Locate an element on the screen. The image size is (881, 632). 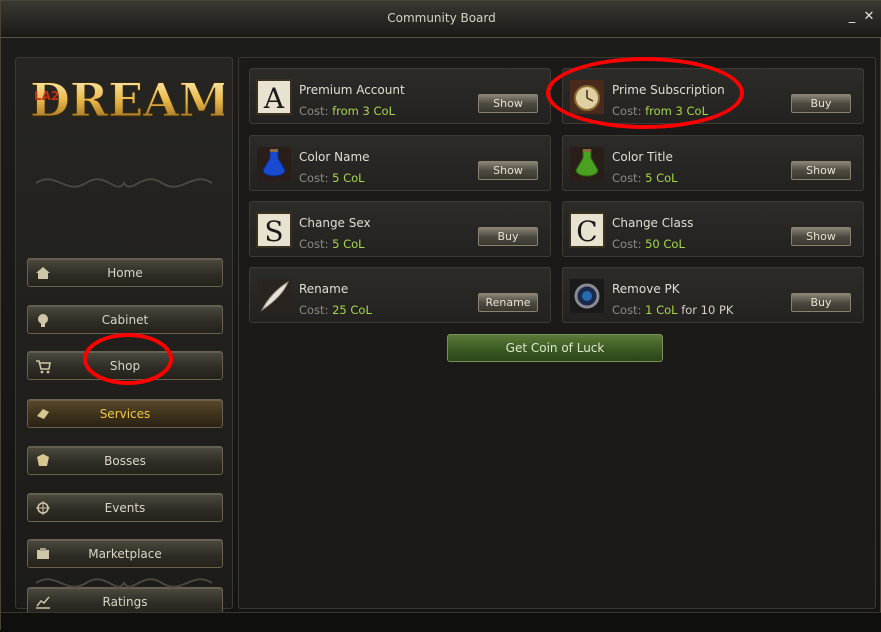
window-title: Community Board is located at coordinates (441, 18).